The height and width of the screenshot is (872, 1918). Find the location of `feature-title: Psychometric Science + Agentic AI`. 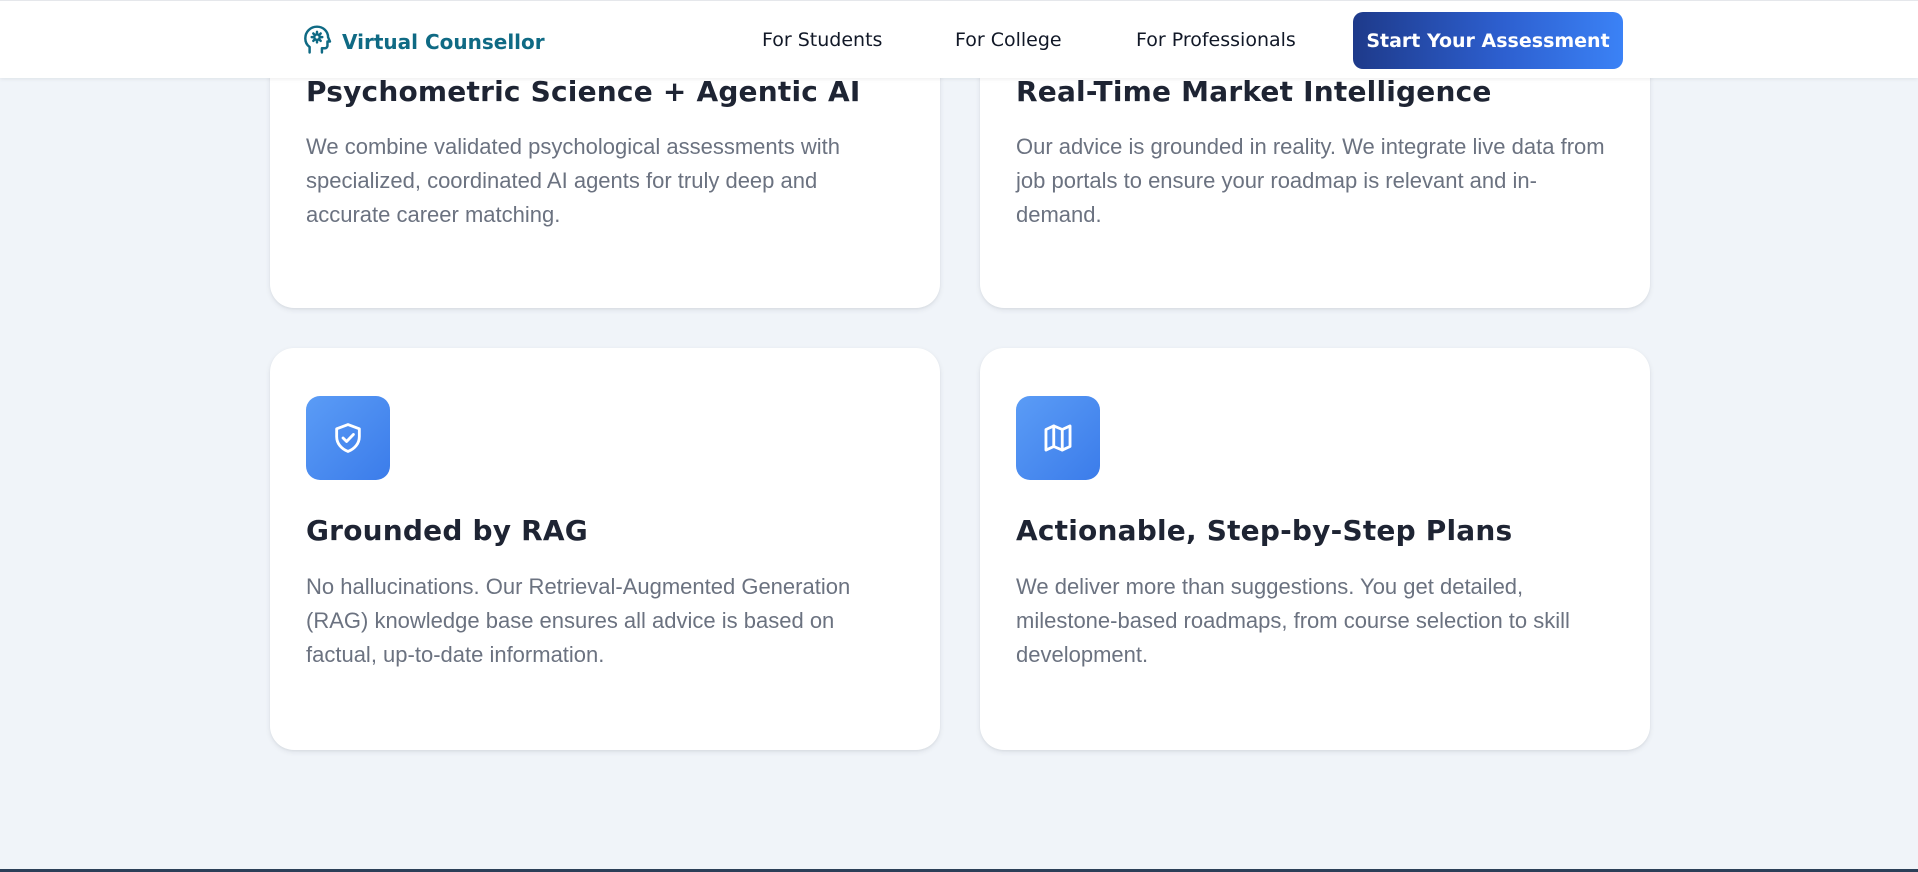

feature-title: Psychometric Science + Agentic AI is located at coordinates (583, 91).